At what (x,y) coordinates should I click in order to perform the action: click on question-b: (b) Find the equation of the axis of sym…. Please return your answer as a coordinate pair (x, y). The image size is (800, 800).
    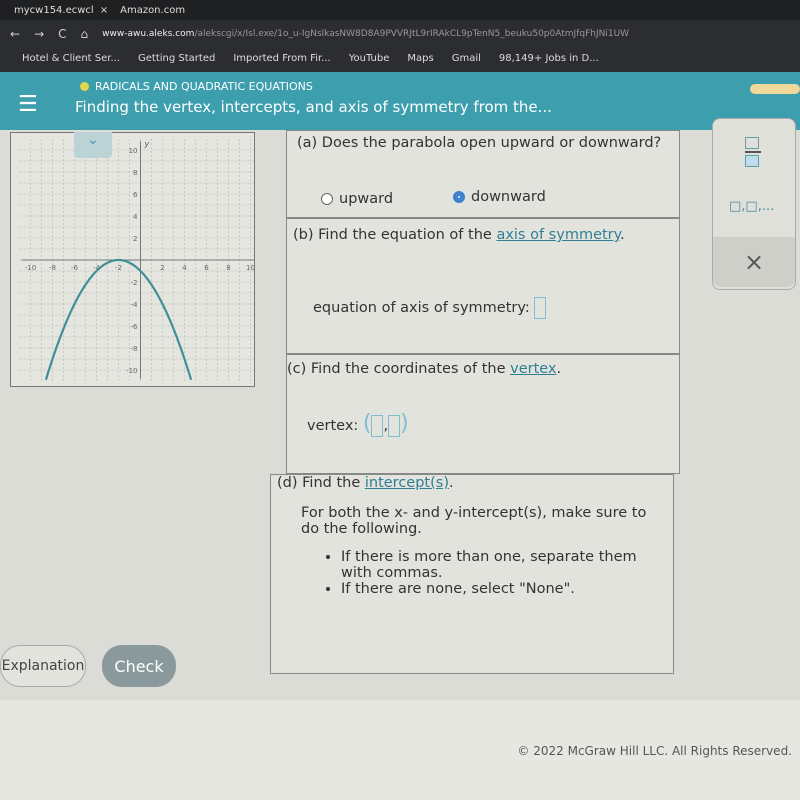
    Looking at the image, I should click on (483, 286).